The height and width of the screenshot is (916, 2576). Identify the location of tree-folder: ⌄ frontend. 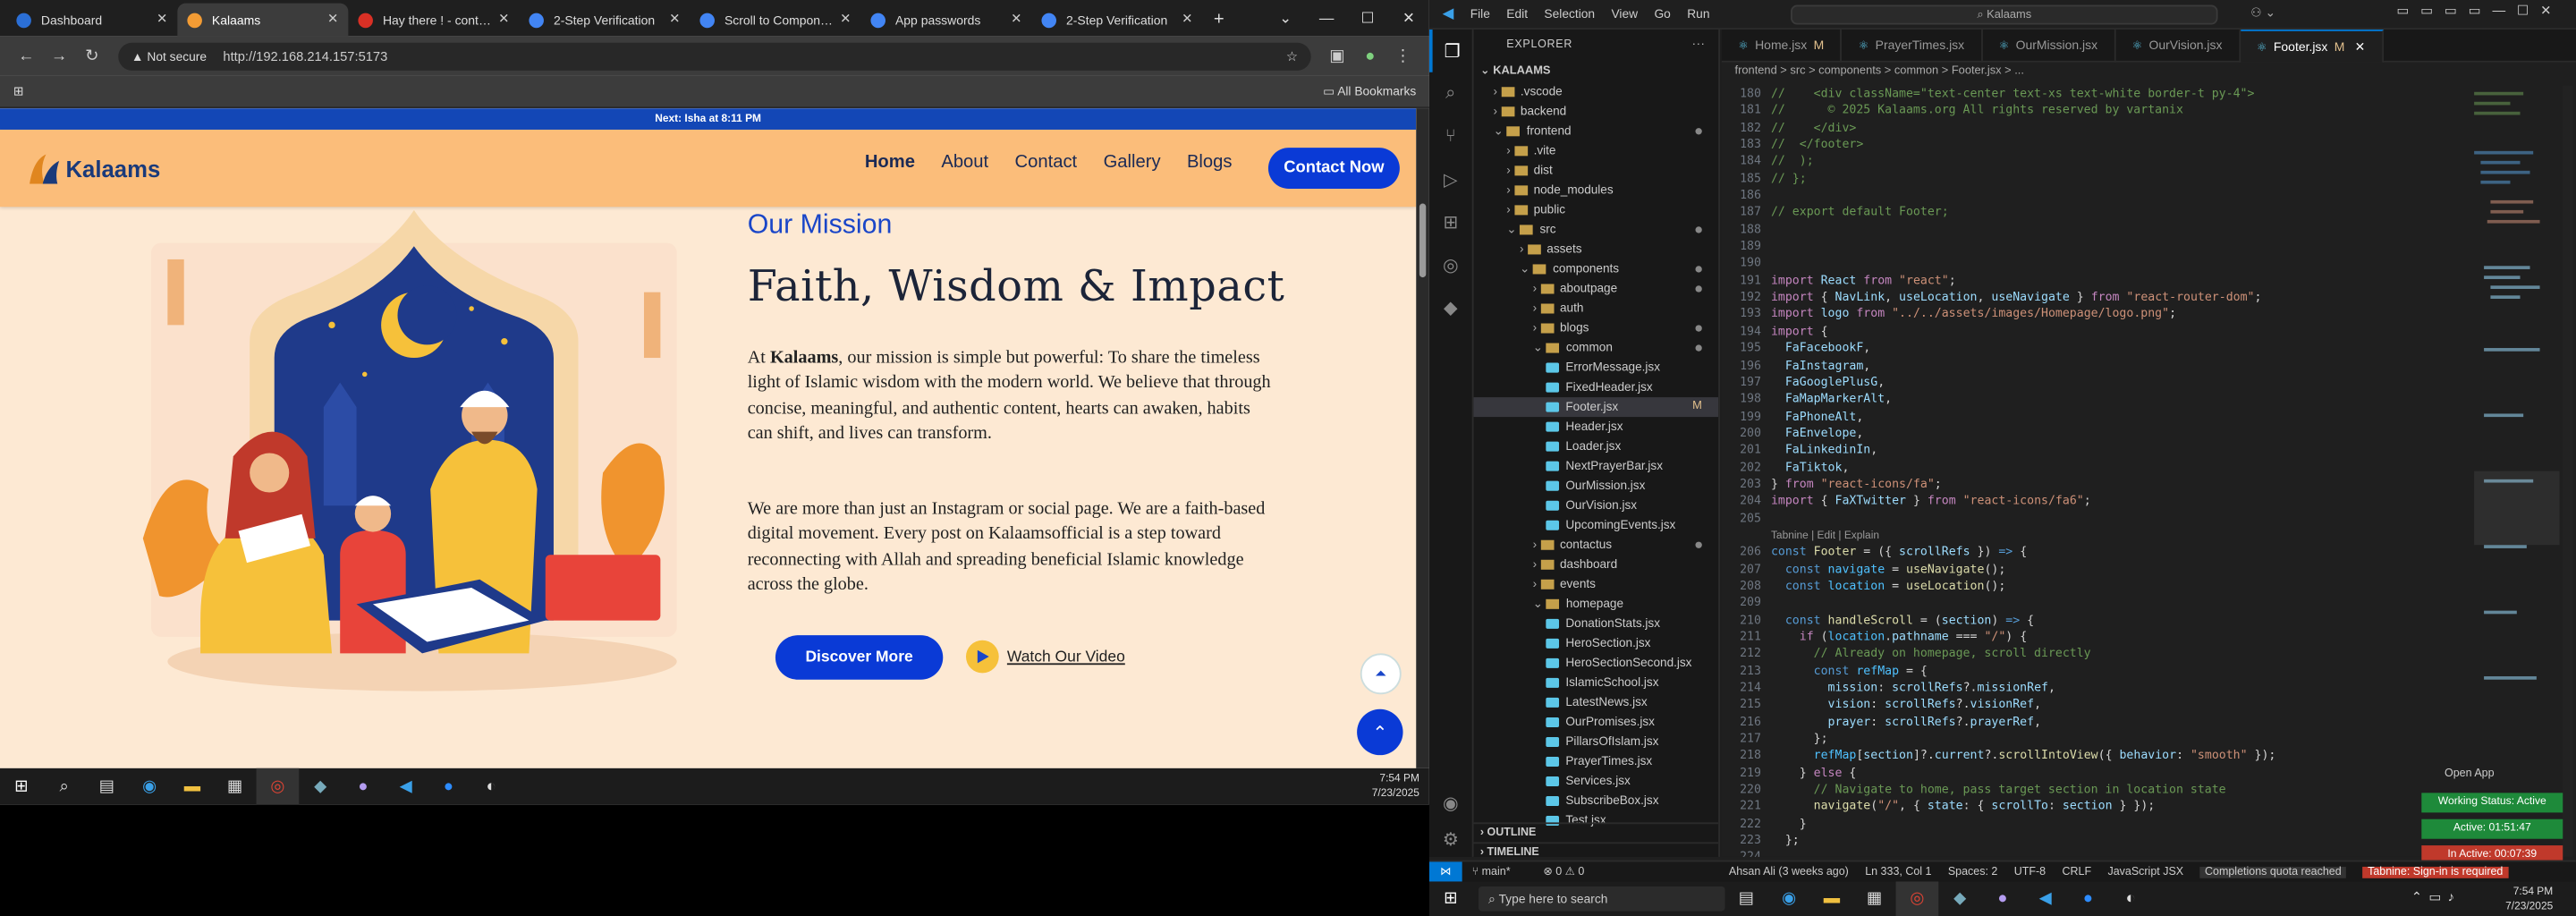
(1596, 131).